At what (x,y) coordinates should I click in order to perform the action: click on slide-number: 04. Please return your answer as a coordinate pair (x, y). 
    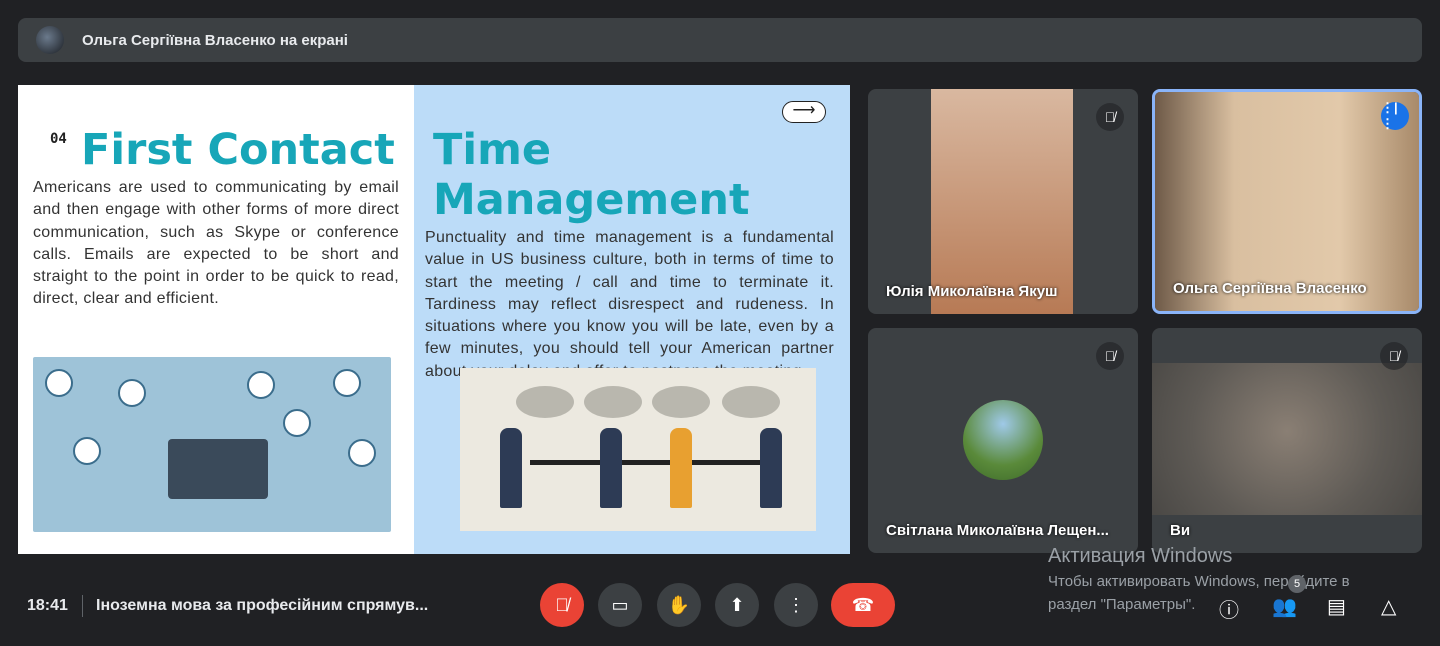
    Looking at the image, I should click on (58, 139).